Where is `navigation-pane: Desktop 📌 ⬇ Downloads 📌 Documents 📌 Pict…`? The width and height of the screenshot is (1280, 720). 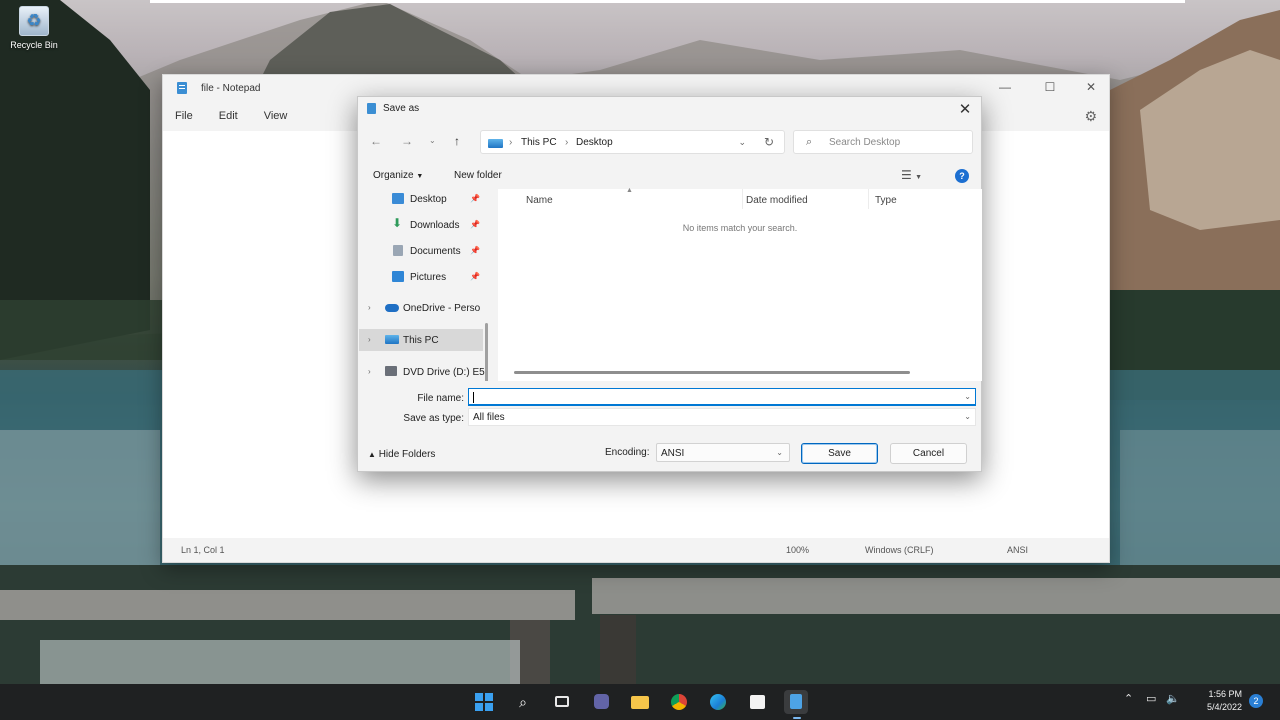
navigation-pane: Desktop 📌 ⬇ Downloads 📌 Documents 📌 Pict… is located at coordinates (424, 286).